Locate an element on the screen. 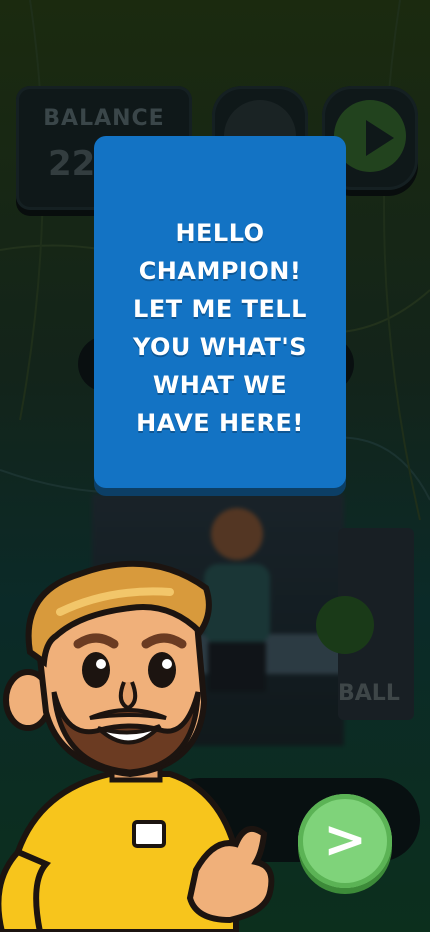 The height and width of the screenshot is (932, 430). balance-value: 22 is located at coordinates (72, 164).